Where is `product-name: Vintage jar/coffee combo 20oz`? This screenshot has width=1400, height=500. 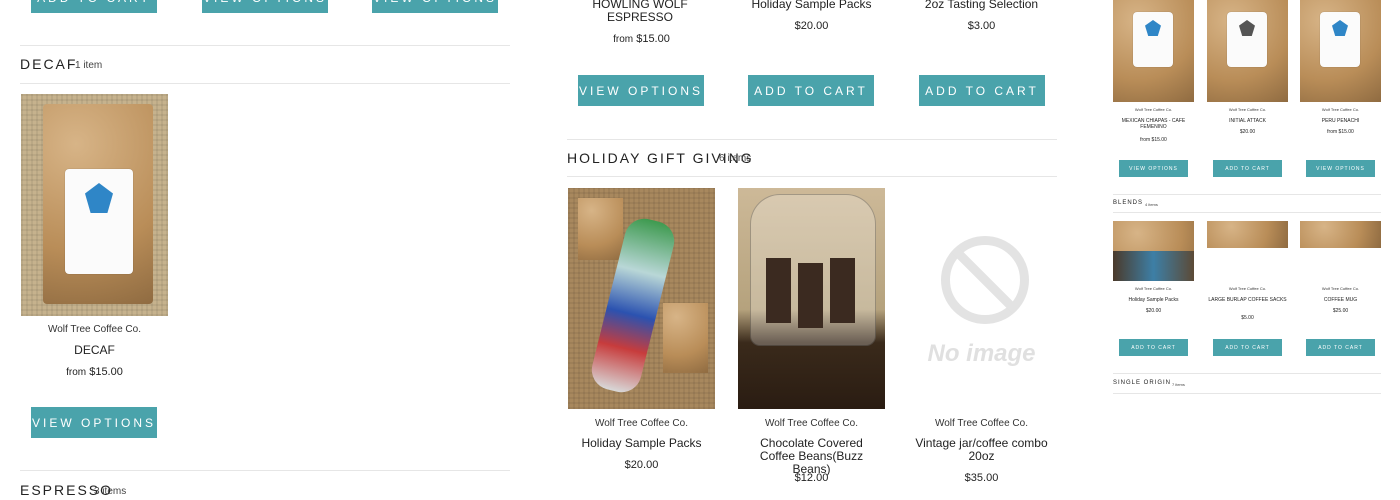 product-name: Vintage jar/coffee combo 20oz is located at coordinates (981, 450).